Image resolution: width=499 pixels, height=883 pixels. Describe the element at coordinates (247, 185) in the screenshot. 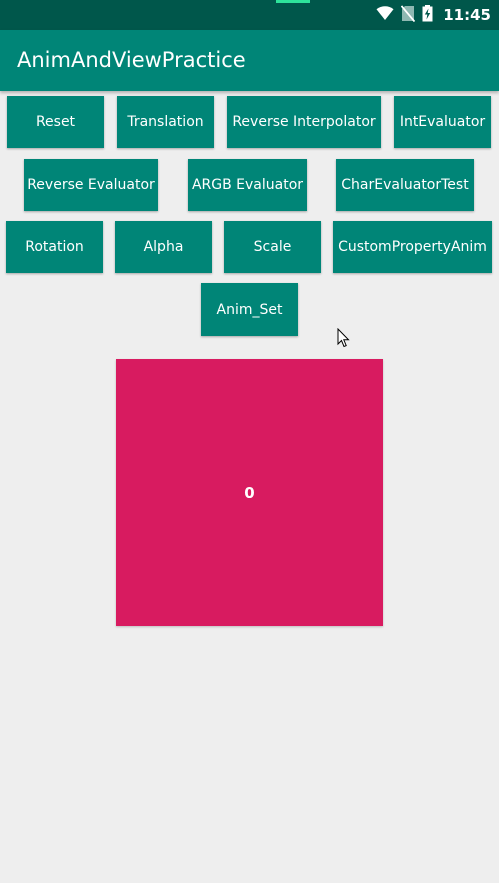

I see `argb-evaluator-button: ARGB Evaluator` at that location.